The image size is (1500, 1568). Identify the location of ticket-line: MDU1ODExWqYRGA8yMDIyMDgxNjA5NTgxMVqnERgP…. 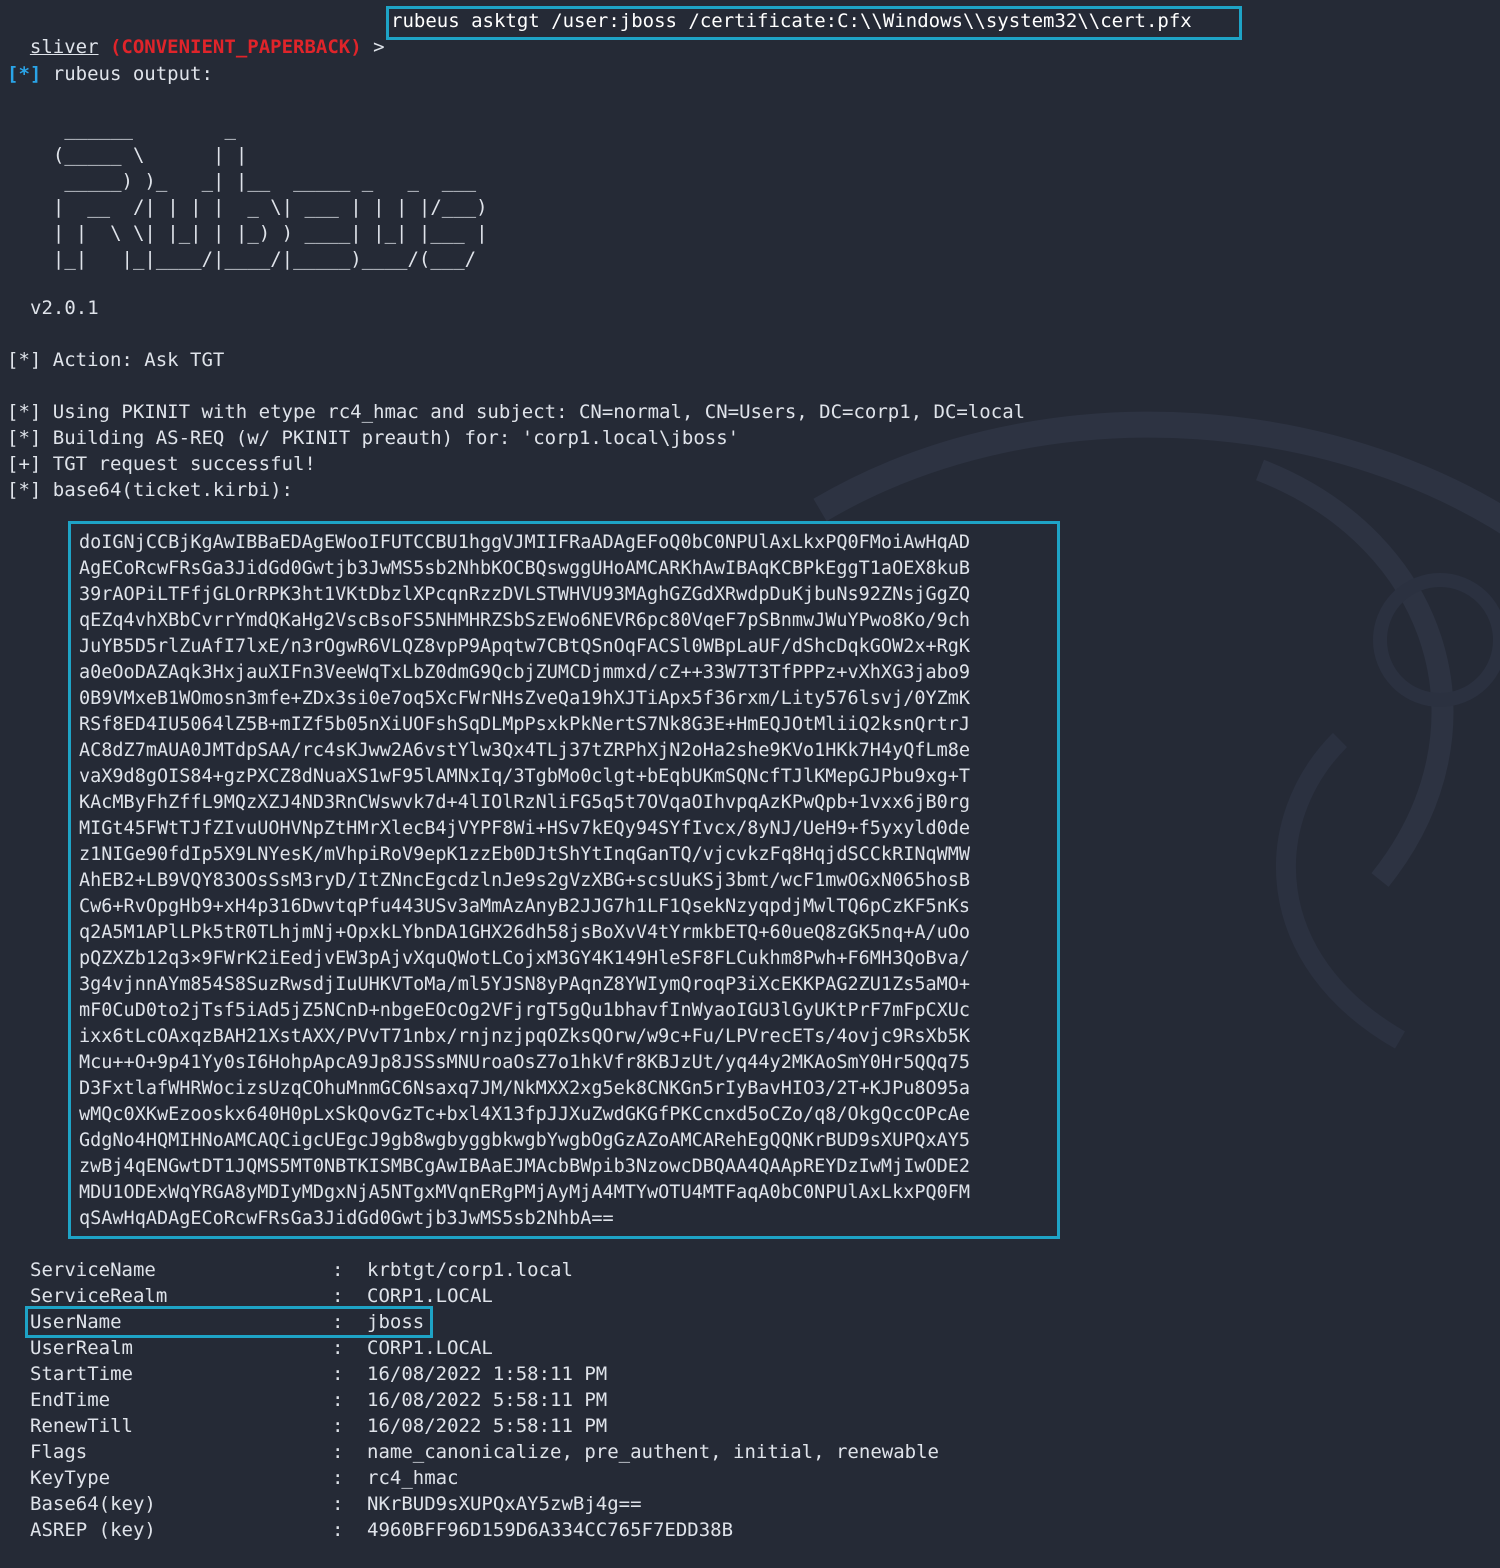
(525, 1192).